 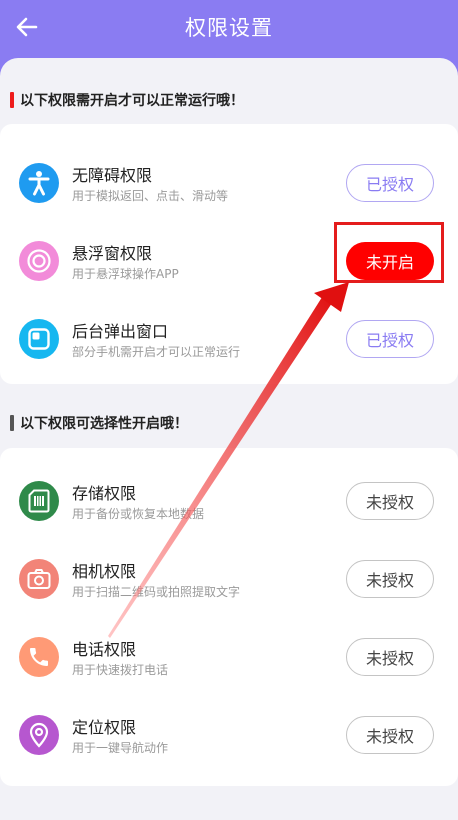 What do you see at coordinates (112, 253) in the screenshot?
I see `permission-name: 悬浮窗权限` at bounding box center [112, 253].